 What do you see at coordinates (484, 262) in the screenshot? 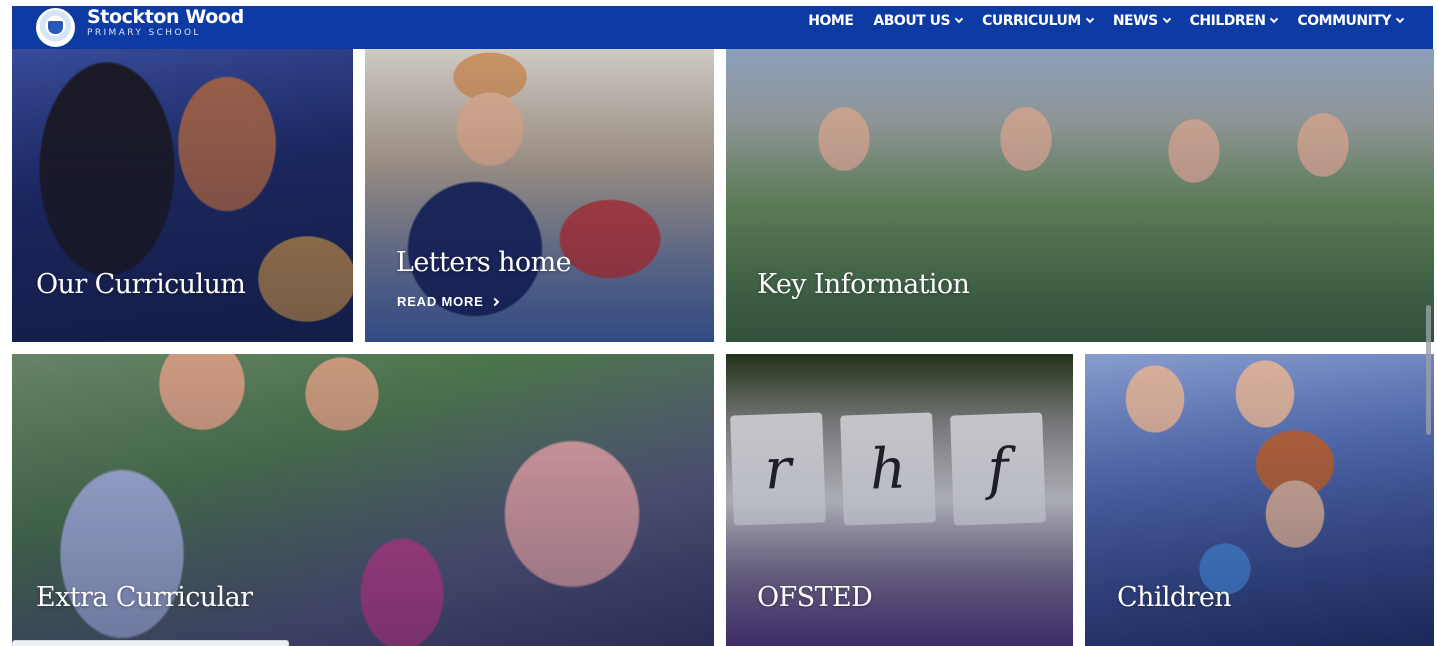
I see `tile-title: Letters home` at bounding box center [484, 262].